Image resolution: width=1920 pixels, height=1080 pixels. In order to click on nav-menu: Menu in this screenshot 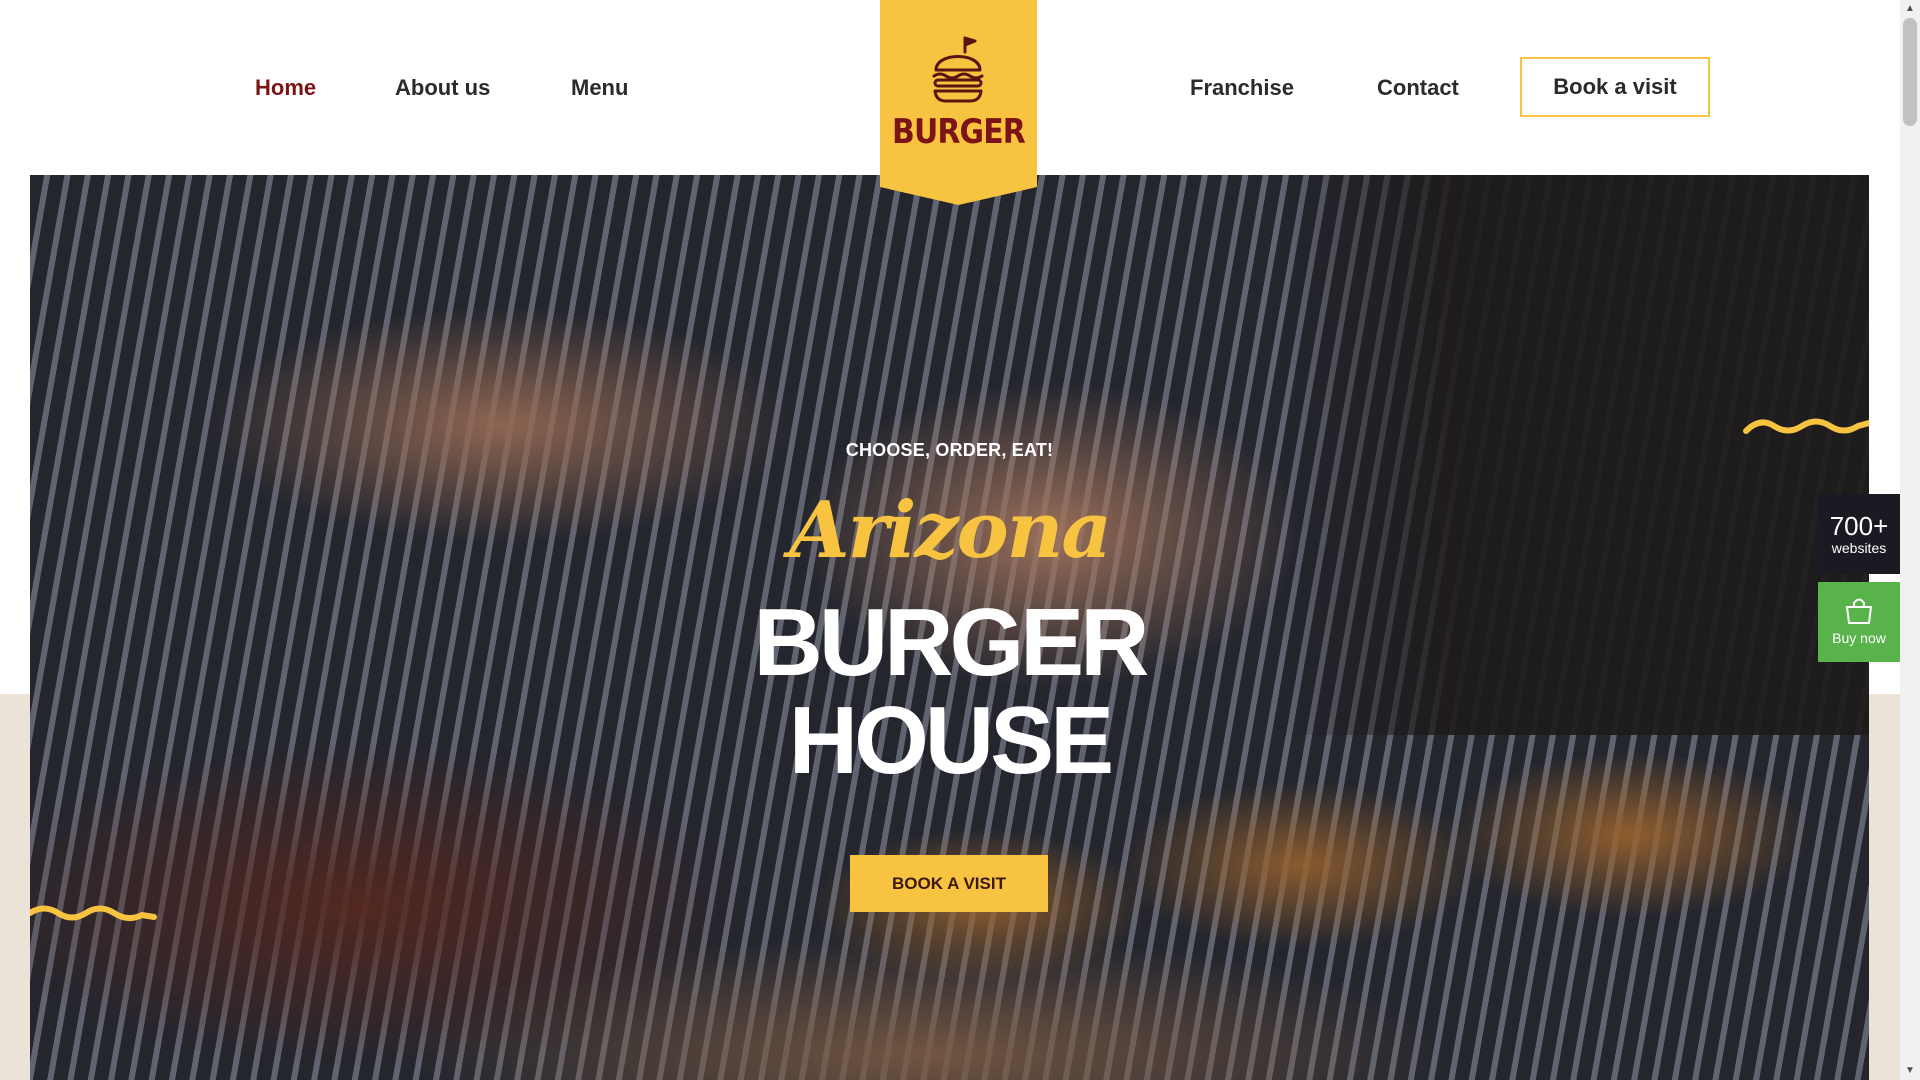, I will do `click(599, 88)`.